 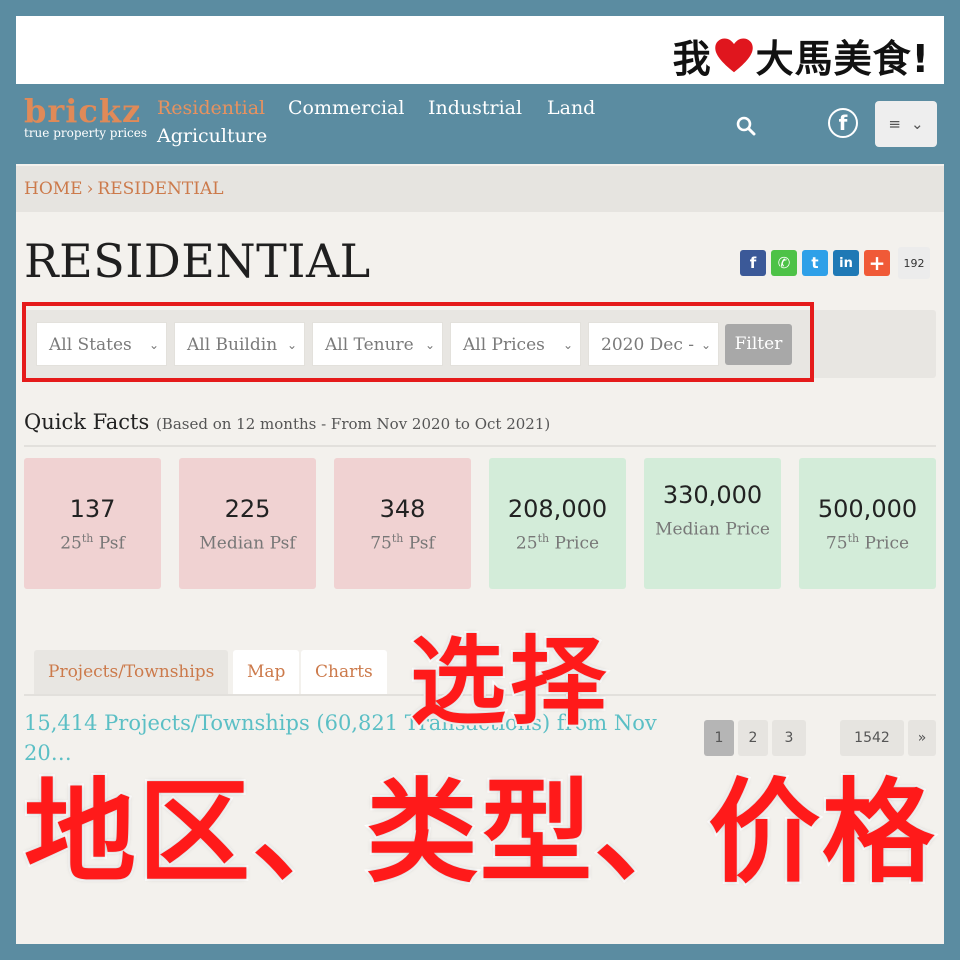 What do you see at coordinates (733, 55) in the screenshot?
I see `heart-icon` at bounding box center [733, 55].